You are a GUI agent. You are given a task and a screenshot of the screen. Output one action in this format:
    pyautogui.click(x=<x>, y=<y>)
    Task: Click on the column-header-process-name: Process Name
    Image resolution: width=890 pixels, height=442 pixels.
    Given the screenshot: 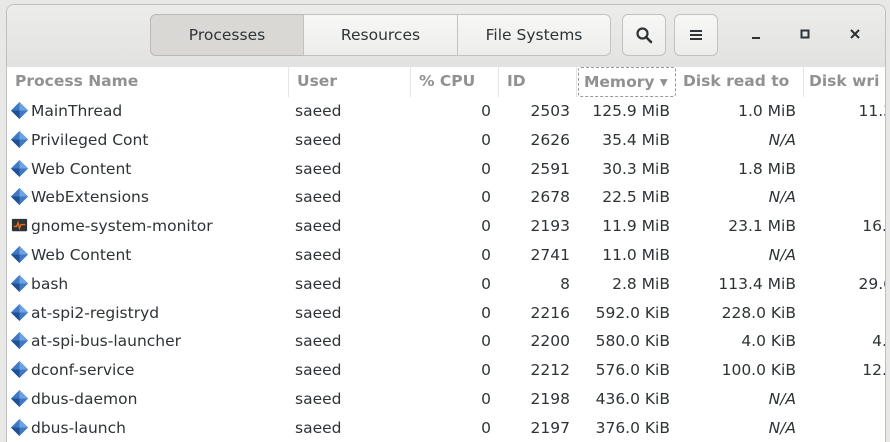 What is the action you would take?
    pyautogui.click(x=148, y=82)
    